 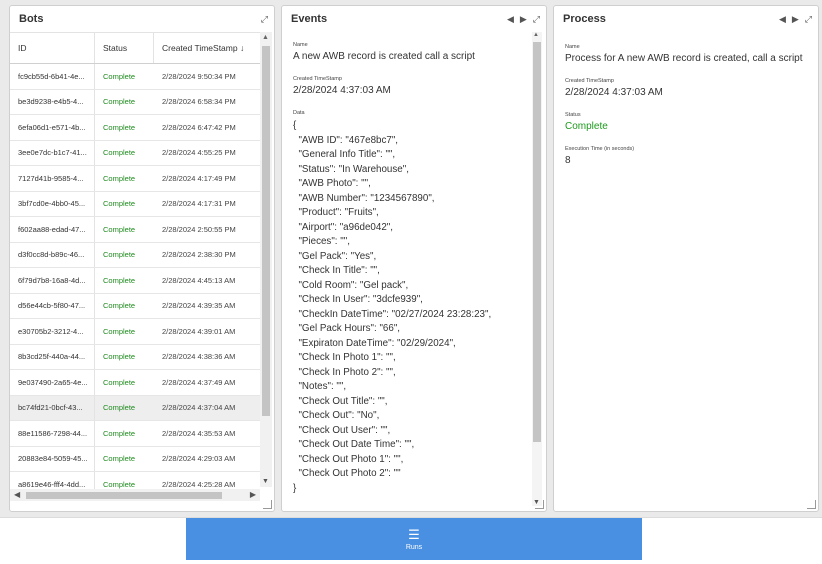 What do you see at coordinates (309, 19) in the screenshot?
I see `events-title: Events` at bounding box center [309, 19].